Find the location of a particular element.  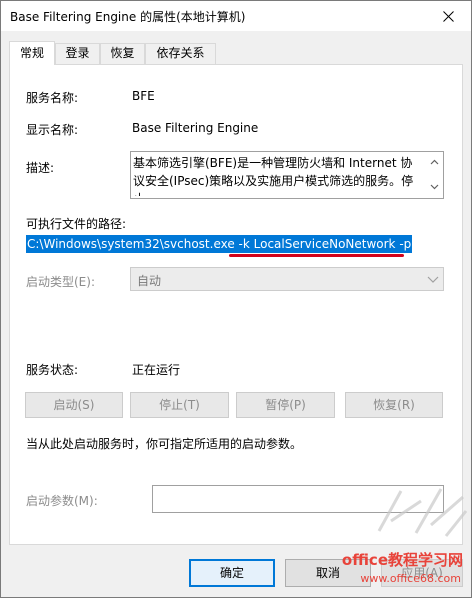

scroll-down-icon is located at coordinates (434, 186).